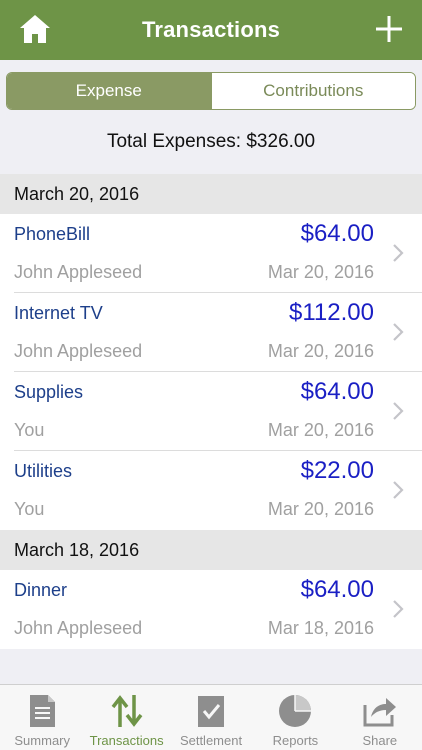  What do you see at coordinates (379, 712) in the screenshot?
I see `share-icon` at bounding box center [379, 712].